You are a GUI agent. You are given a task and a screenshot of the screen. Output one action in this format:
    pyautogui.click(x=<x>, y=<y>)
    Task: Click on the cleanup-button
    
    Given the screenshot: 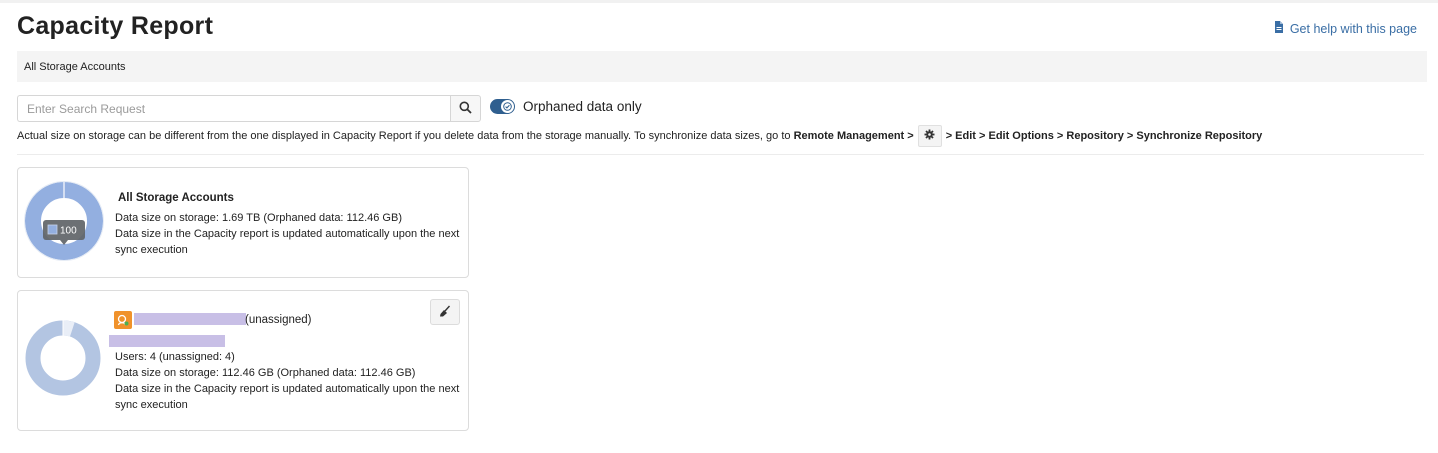 What is the action you would take?
    pyautogui.click(x=445, y=312)
    